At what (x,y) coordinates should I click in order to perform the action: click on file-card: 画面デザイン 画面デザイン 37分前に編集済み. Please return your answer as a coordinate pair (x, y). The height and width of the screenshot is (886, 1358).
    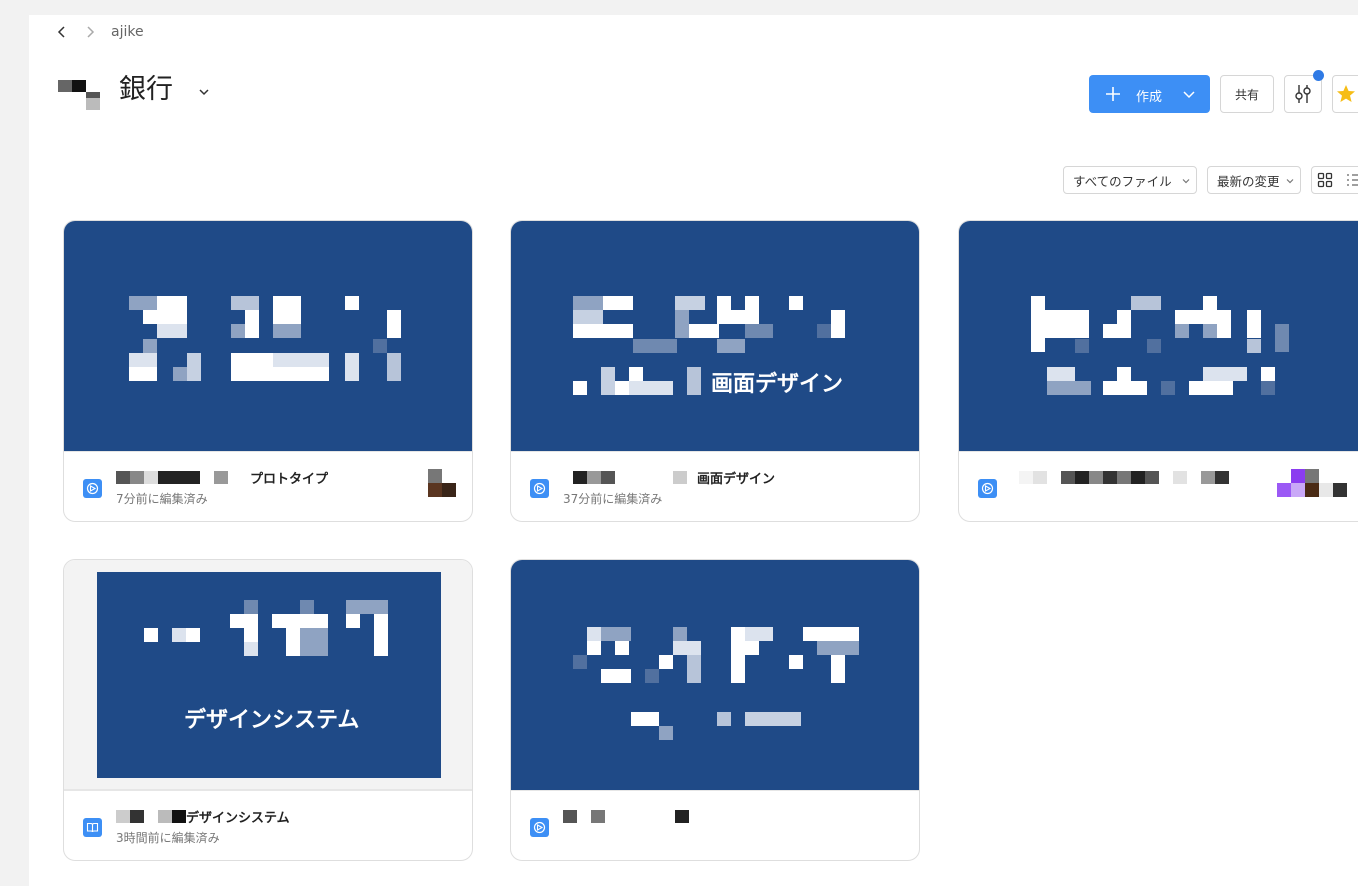
    Looking at the image, I should click on (715, 371).